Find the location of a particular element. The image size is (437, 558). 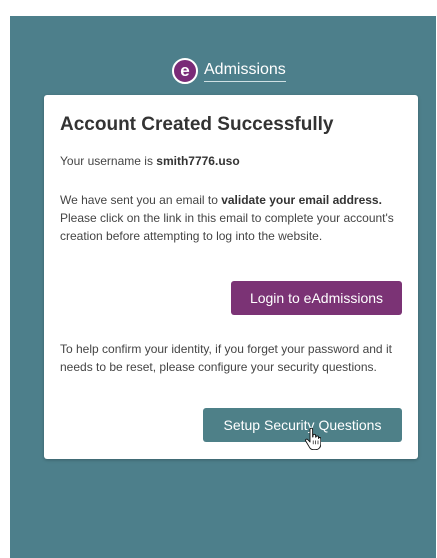

username-message: Your username is smith7776.uso is located at coordinates (230, 161).